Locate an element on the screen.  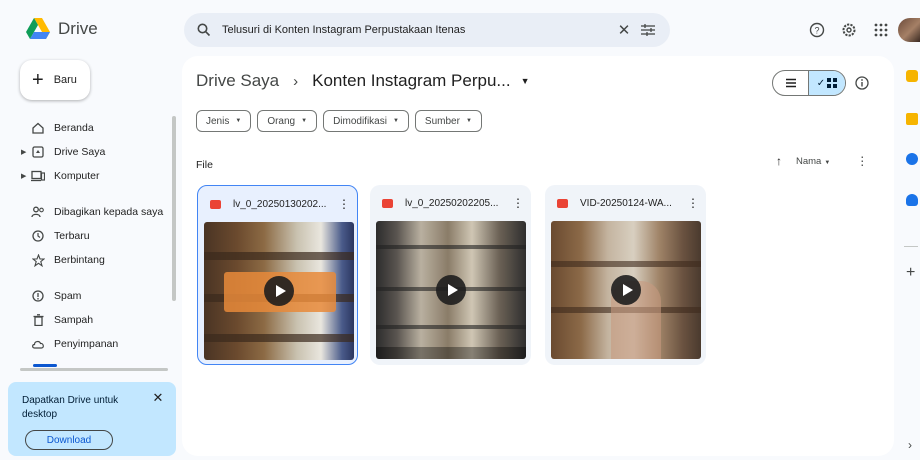
chevron-down-icon: ▼ is located at coordinates (525, 81).